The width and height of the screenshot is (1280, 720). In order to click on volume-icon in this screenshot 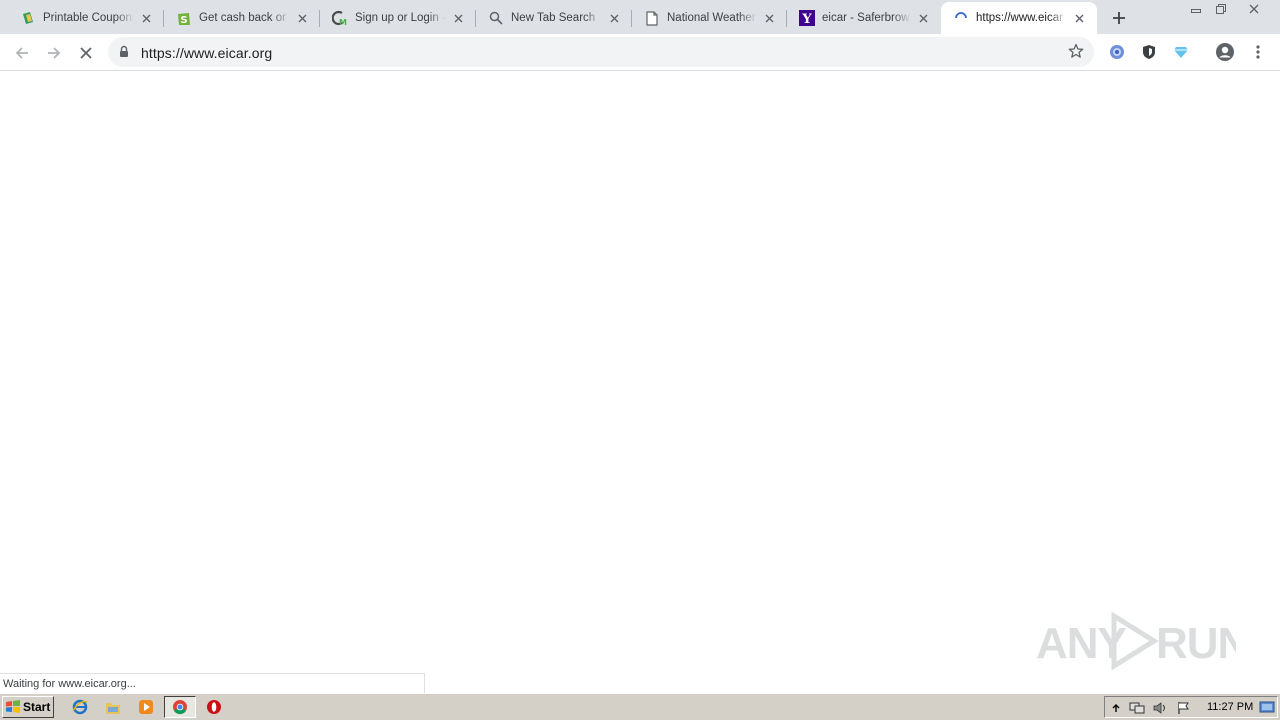, I will do `click(1160, 708)`.